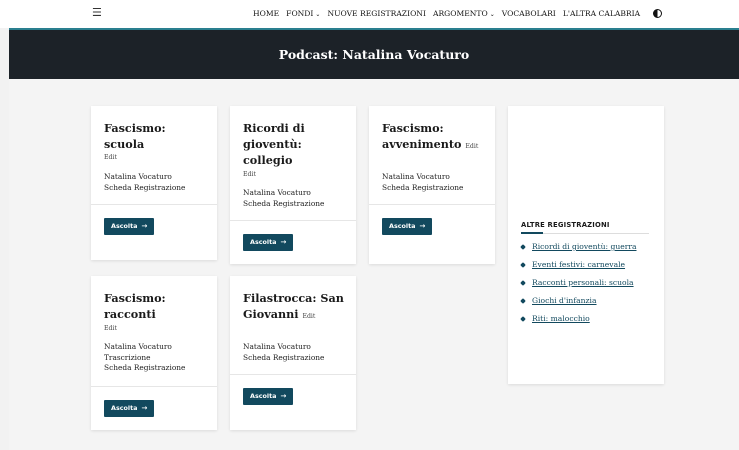 The image size is (739, 450). What do you see at coordinates (159, 306) in the screenshot?
I see `card-title: Fascismo: racconti` at bounding box center [159, 306].